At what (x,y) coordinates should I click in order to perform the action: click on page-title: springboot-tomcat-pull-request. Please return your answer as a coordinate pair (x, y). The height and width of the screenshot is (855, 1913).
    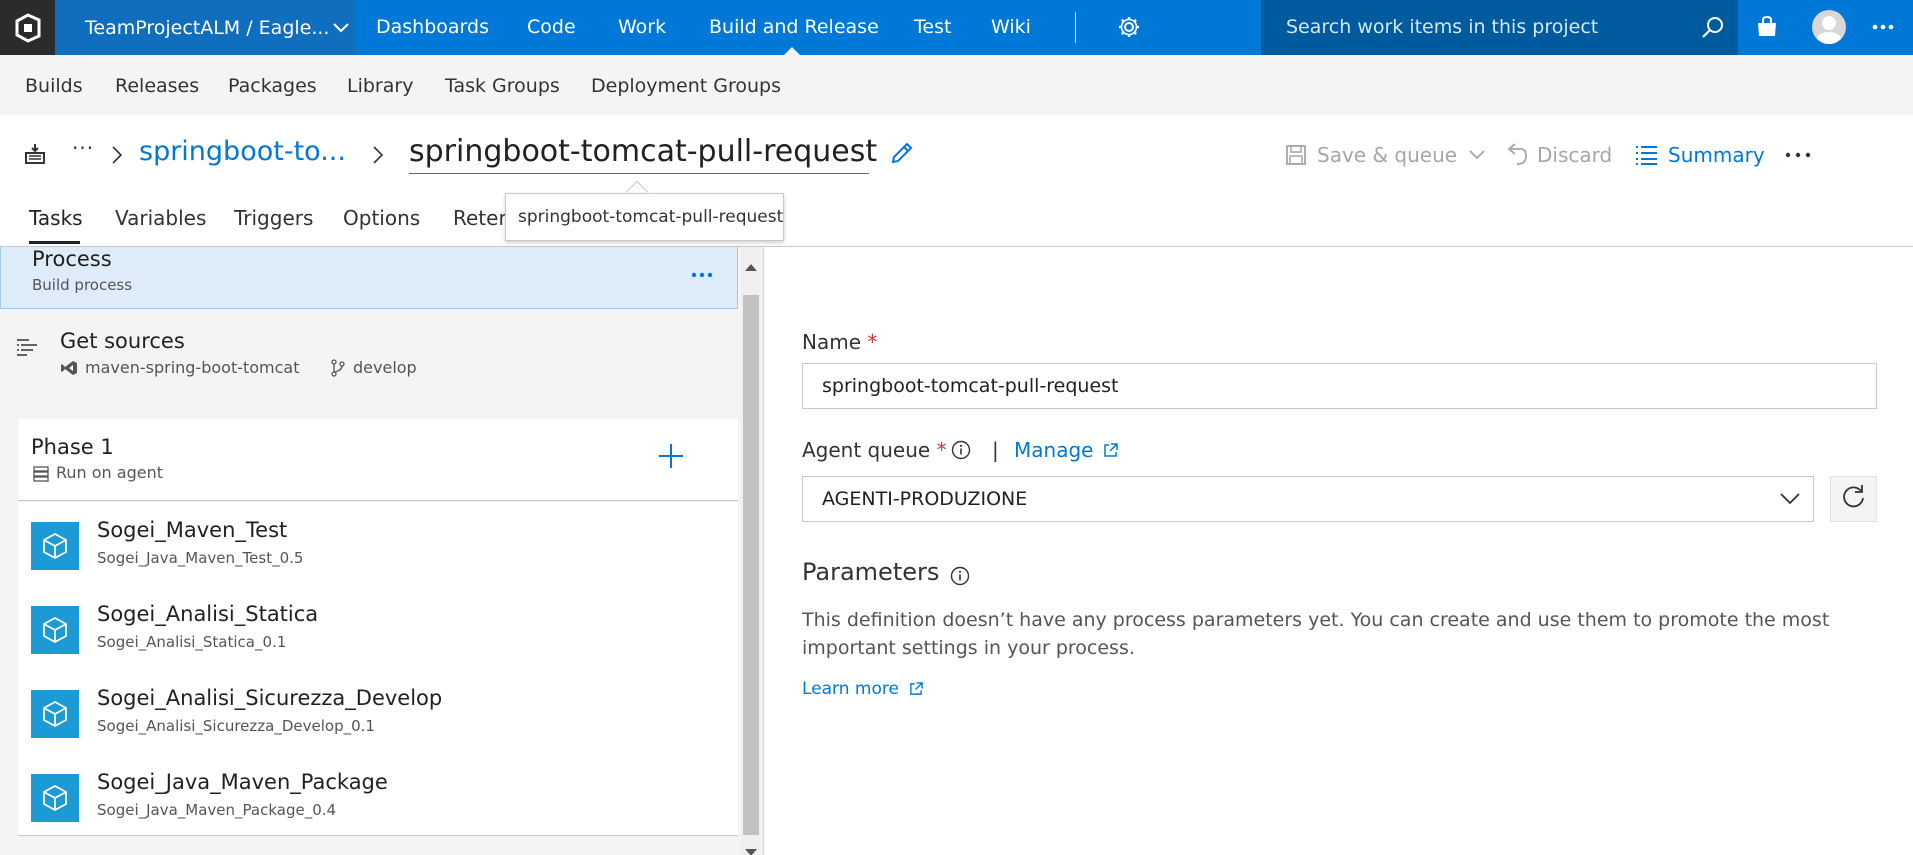
    Looking at the image, I should click on (643, 151).